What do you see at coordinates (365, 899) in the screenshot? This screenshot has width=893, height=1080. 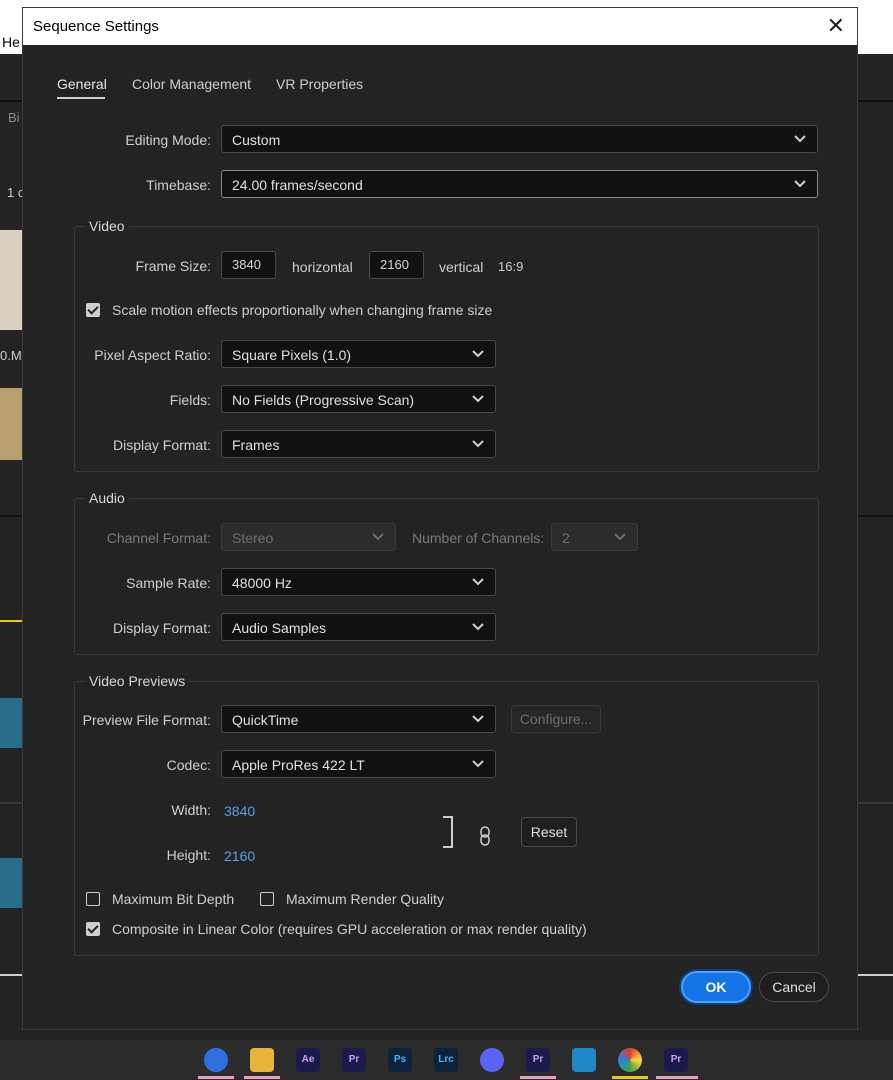 I see `max-render-quality-label: Maximum Render Quality` at bounding box center [365, 899].